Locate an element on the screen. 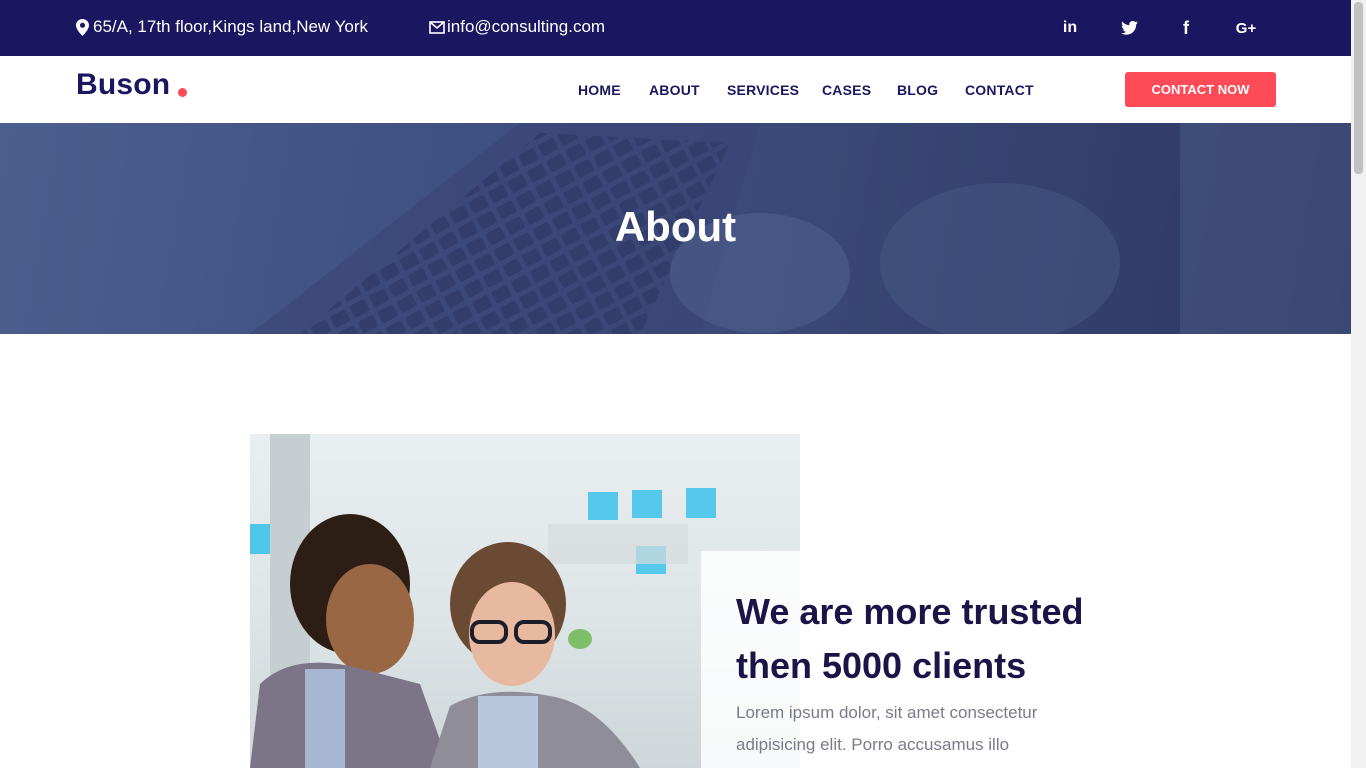 The image size is (1366, 768). email: info@consulting.com is located at coordinates (517, 27).